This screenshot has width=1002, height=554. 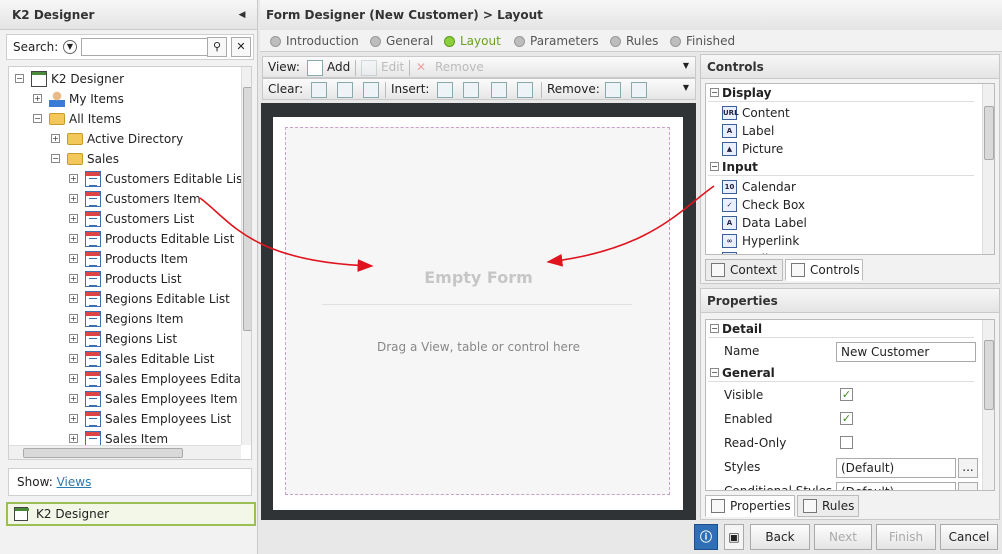 What do you see at coordinates (319, 90) in the screenshot?
I see `clear-cell-icon` at bounding box center [319, 90].